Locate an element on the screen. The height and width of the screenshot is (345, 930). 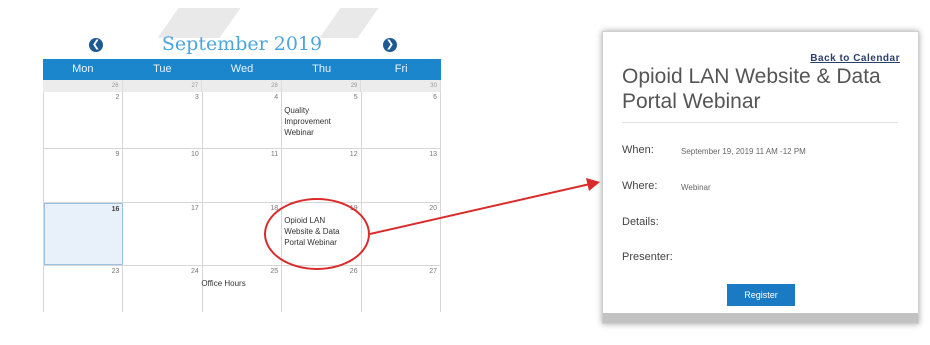
arrow-line is located at coordinates (480, 209).